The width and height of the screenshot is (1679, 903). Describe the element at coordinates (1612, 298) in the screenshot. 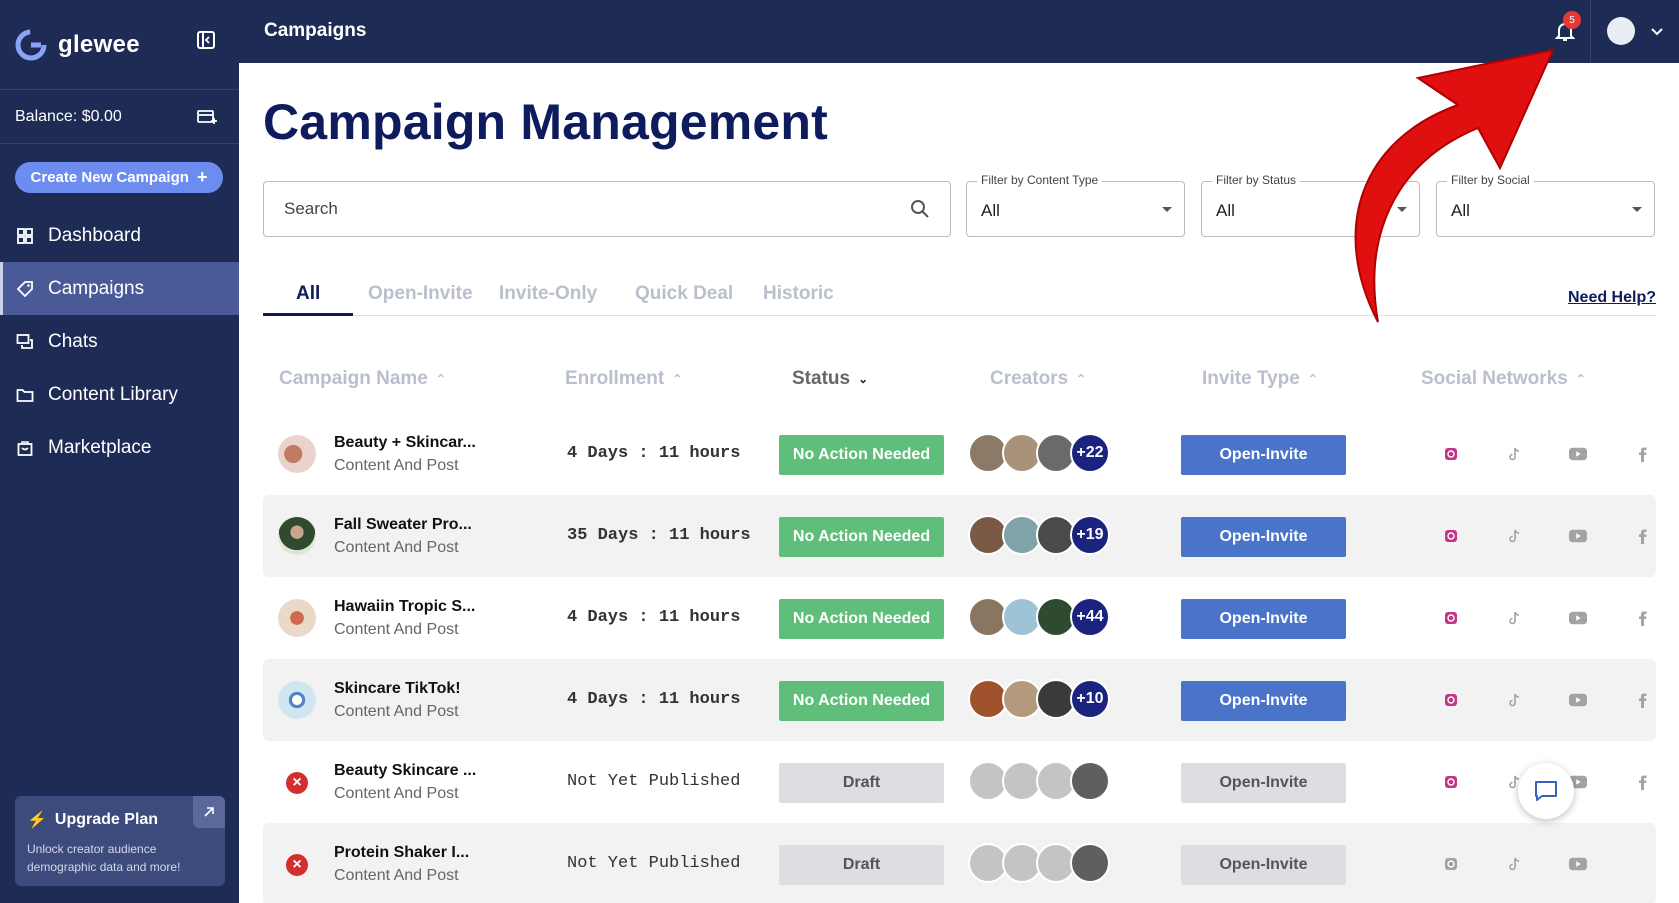

I see `need-help-link: Need Help?` at that location.